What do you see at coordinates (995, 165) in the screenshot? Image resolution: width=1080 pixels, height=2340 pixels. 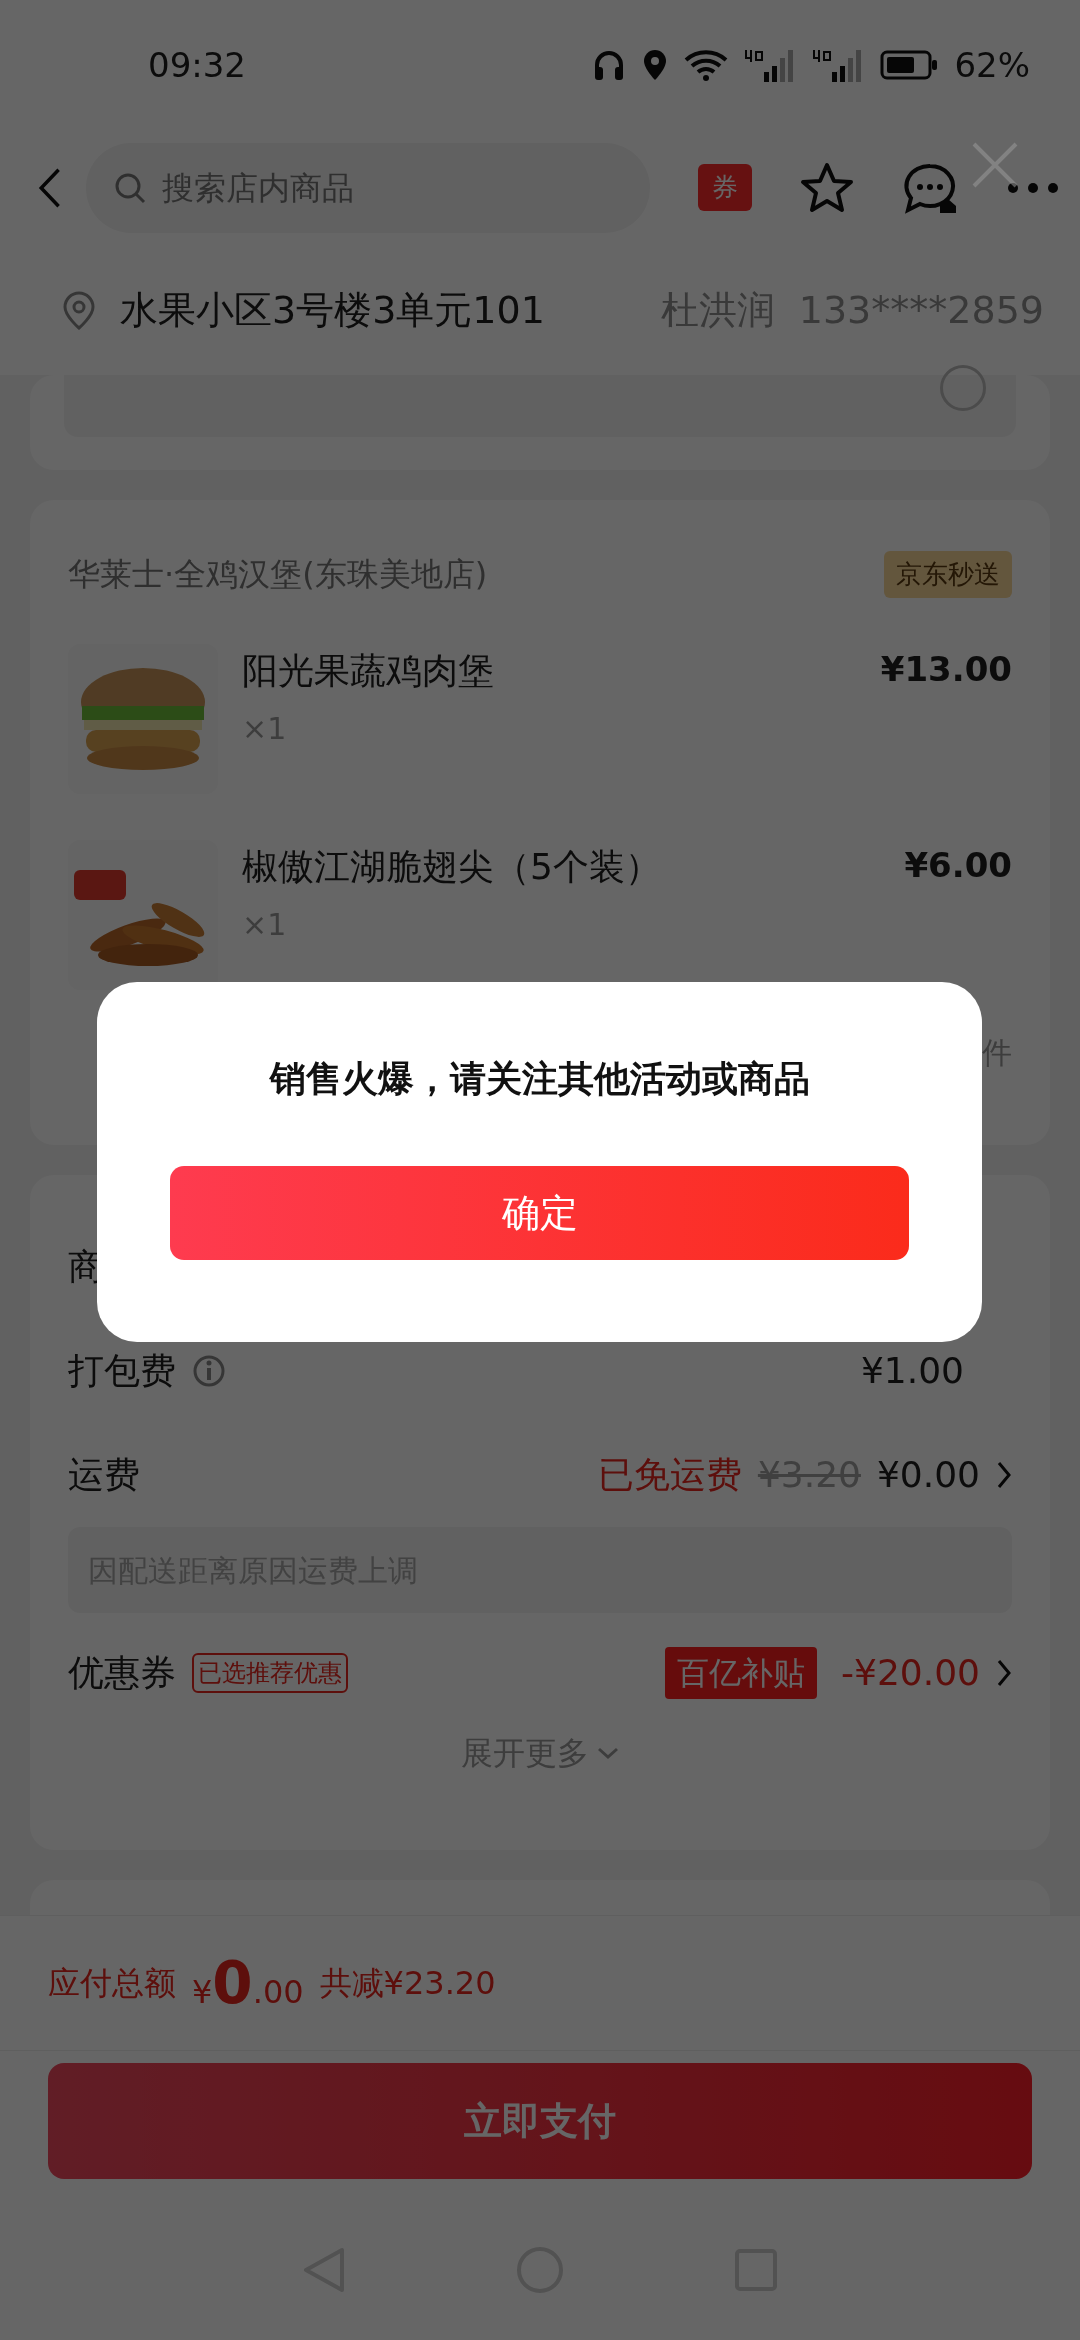 I see `close-icon` at bounding box center [995, 165].